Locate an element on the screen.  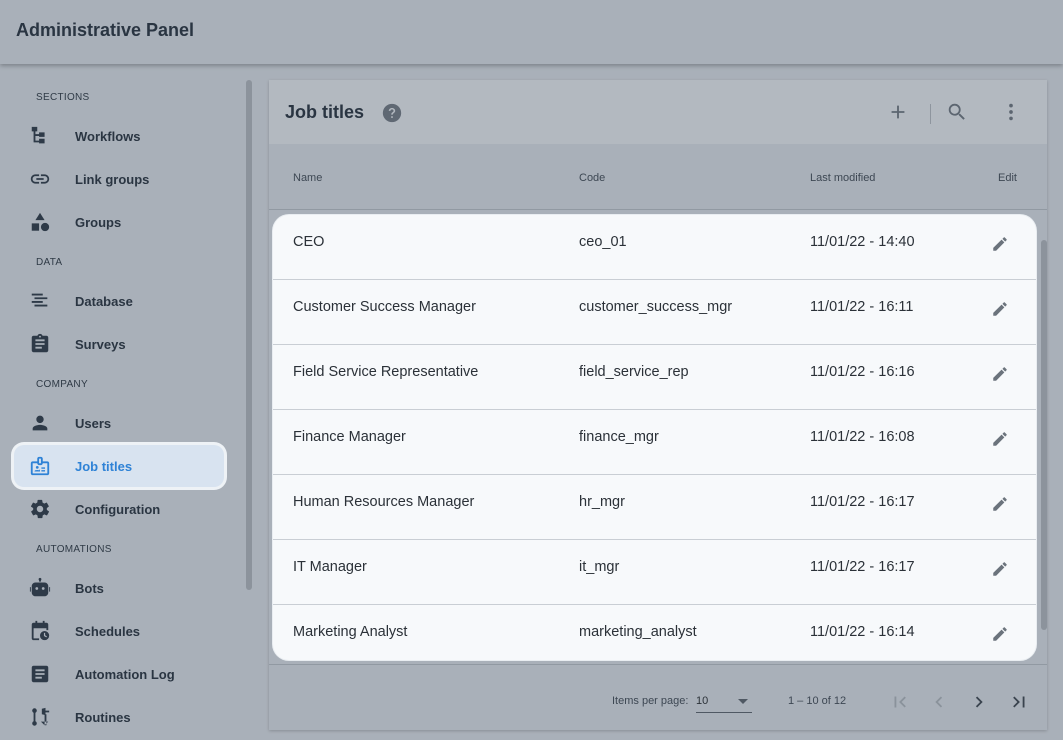
plus-icon is located at coordinates (898, 112).